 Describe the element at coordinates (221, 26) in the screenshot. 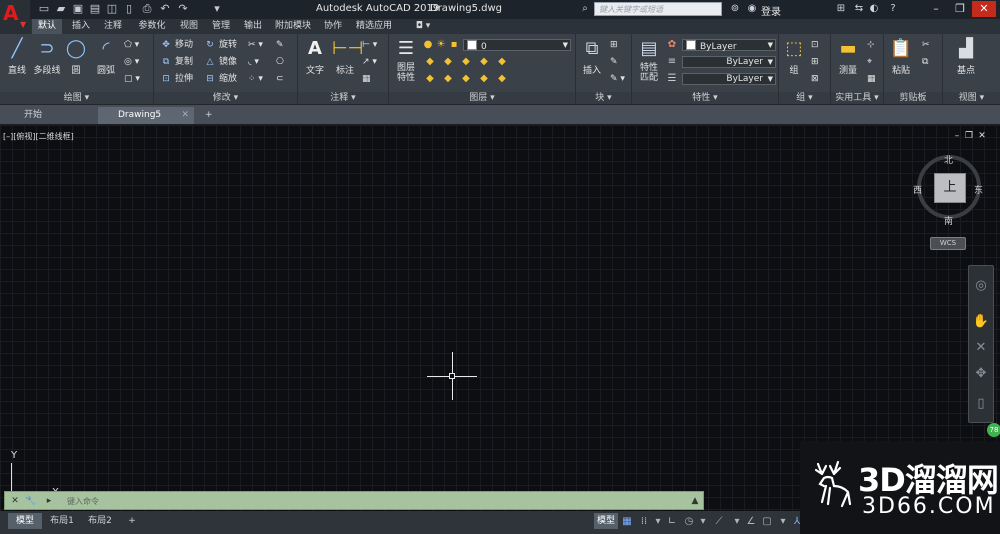

I see `tab-manage: 管理` at that location.